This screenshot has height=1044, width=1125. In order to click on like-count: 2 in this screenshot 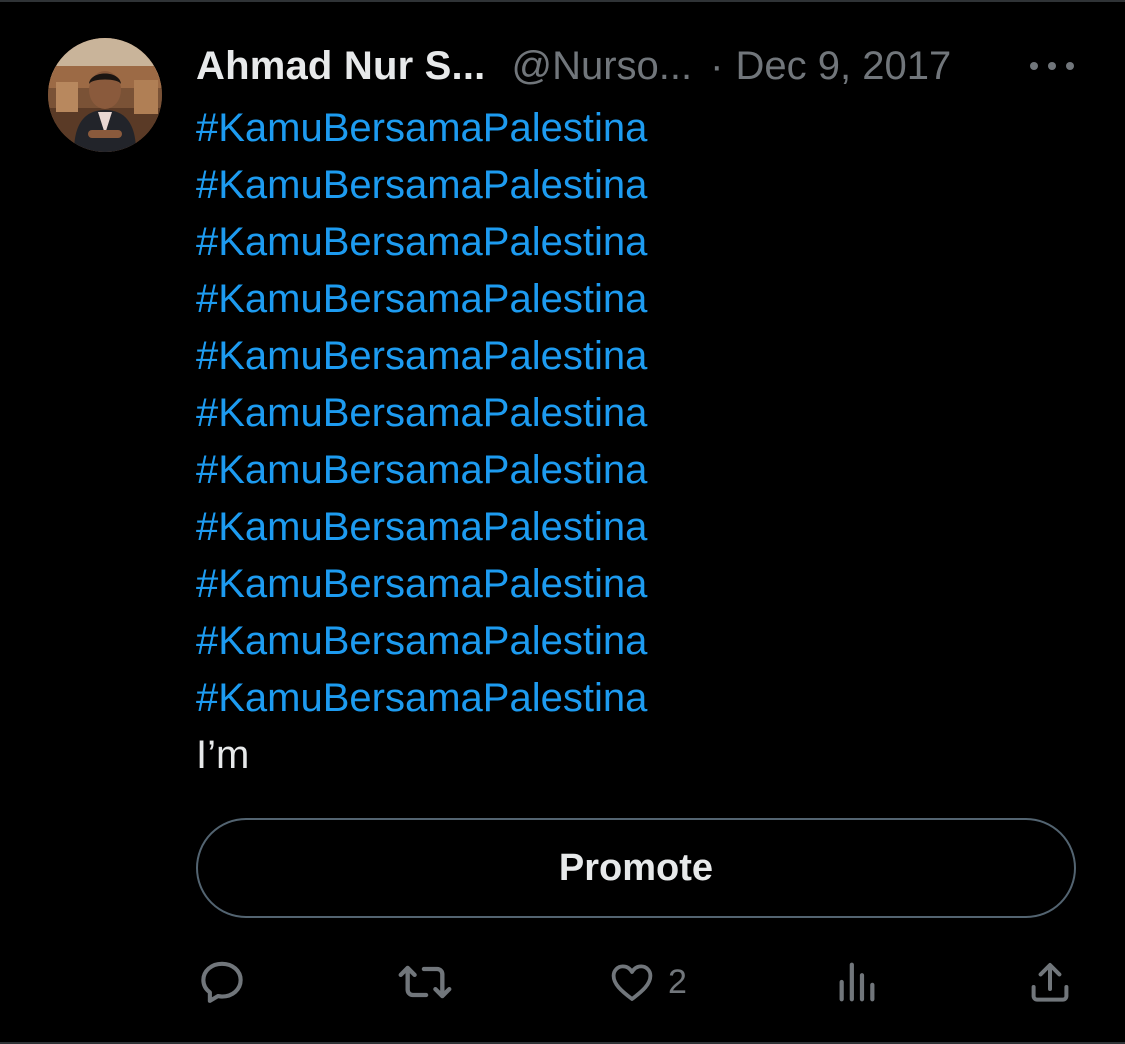, I will do `click(677, 981)`.